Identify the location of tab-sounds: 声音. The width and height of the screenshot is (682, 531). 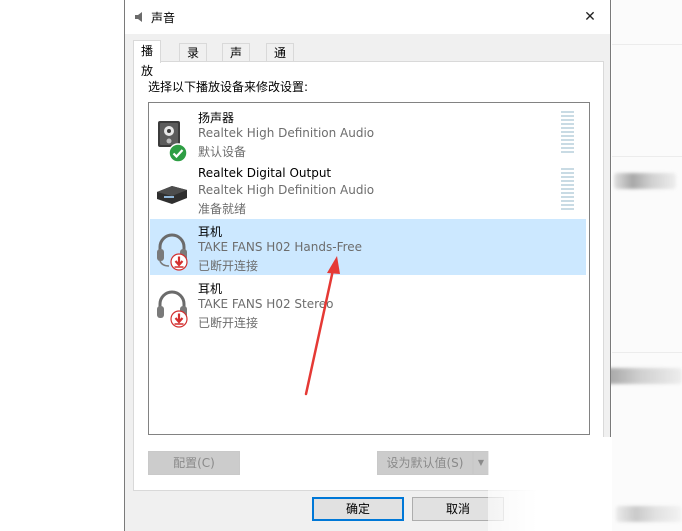
(236, 60).